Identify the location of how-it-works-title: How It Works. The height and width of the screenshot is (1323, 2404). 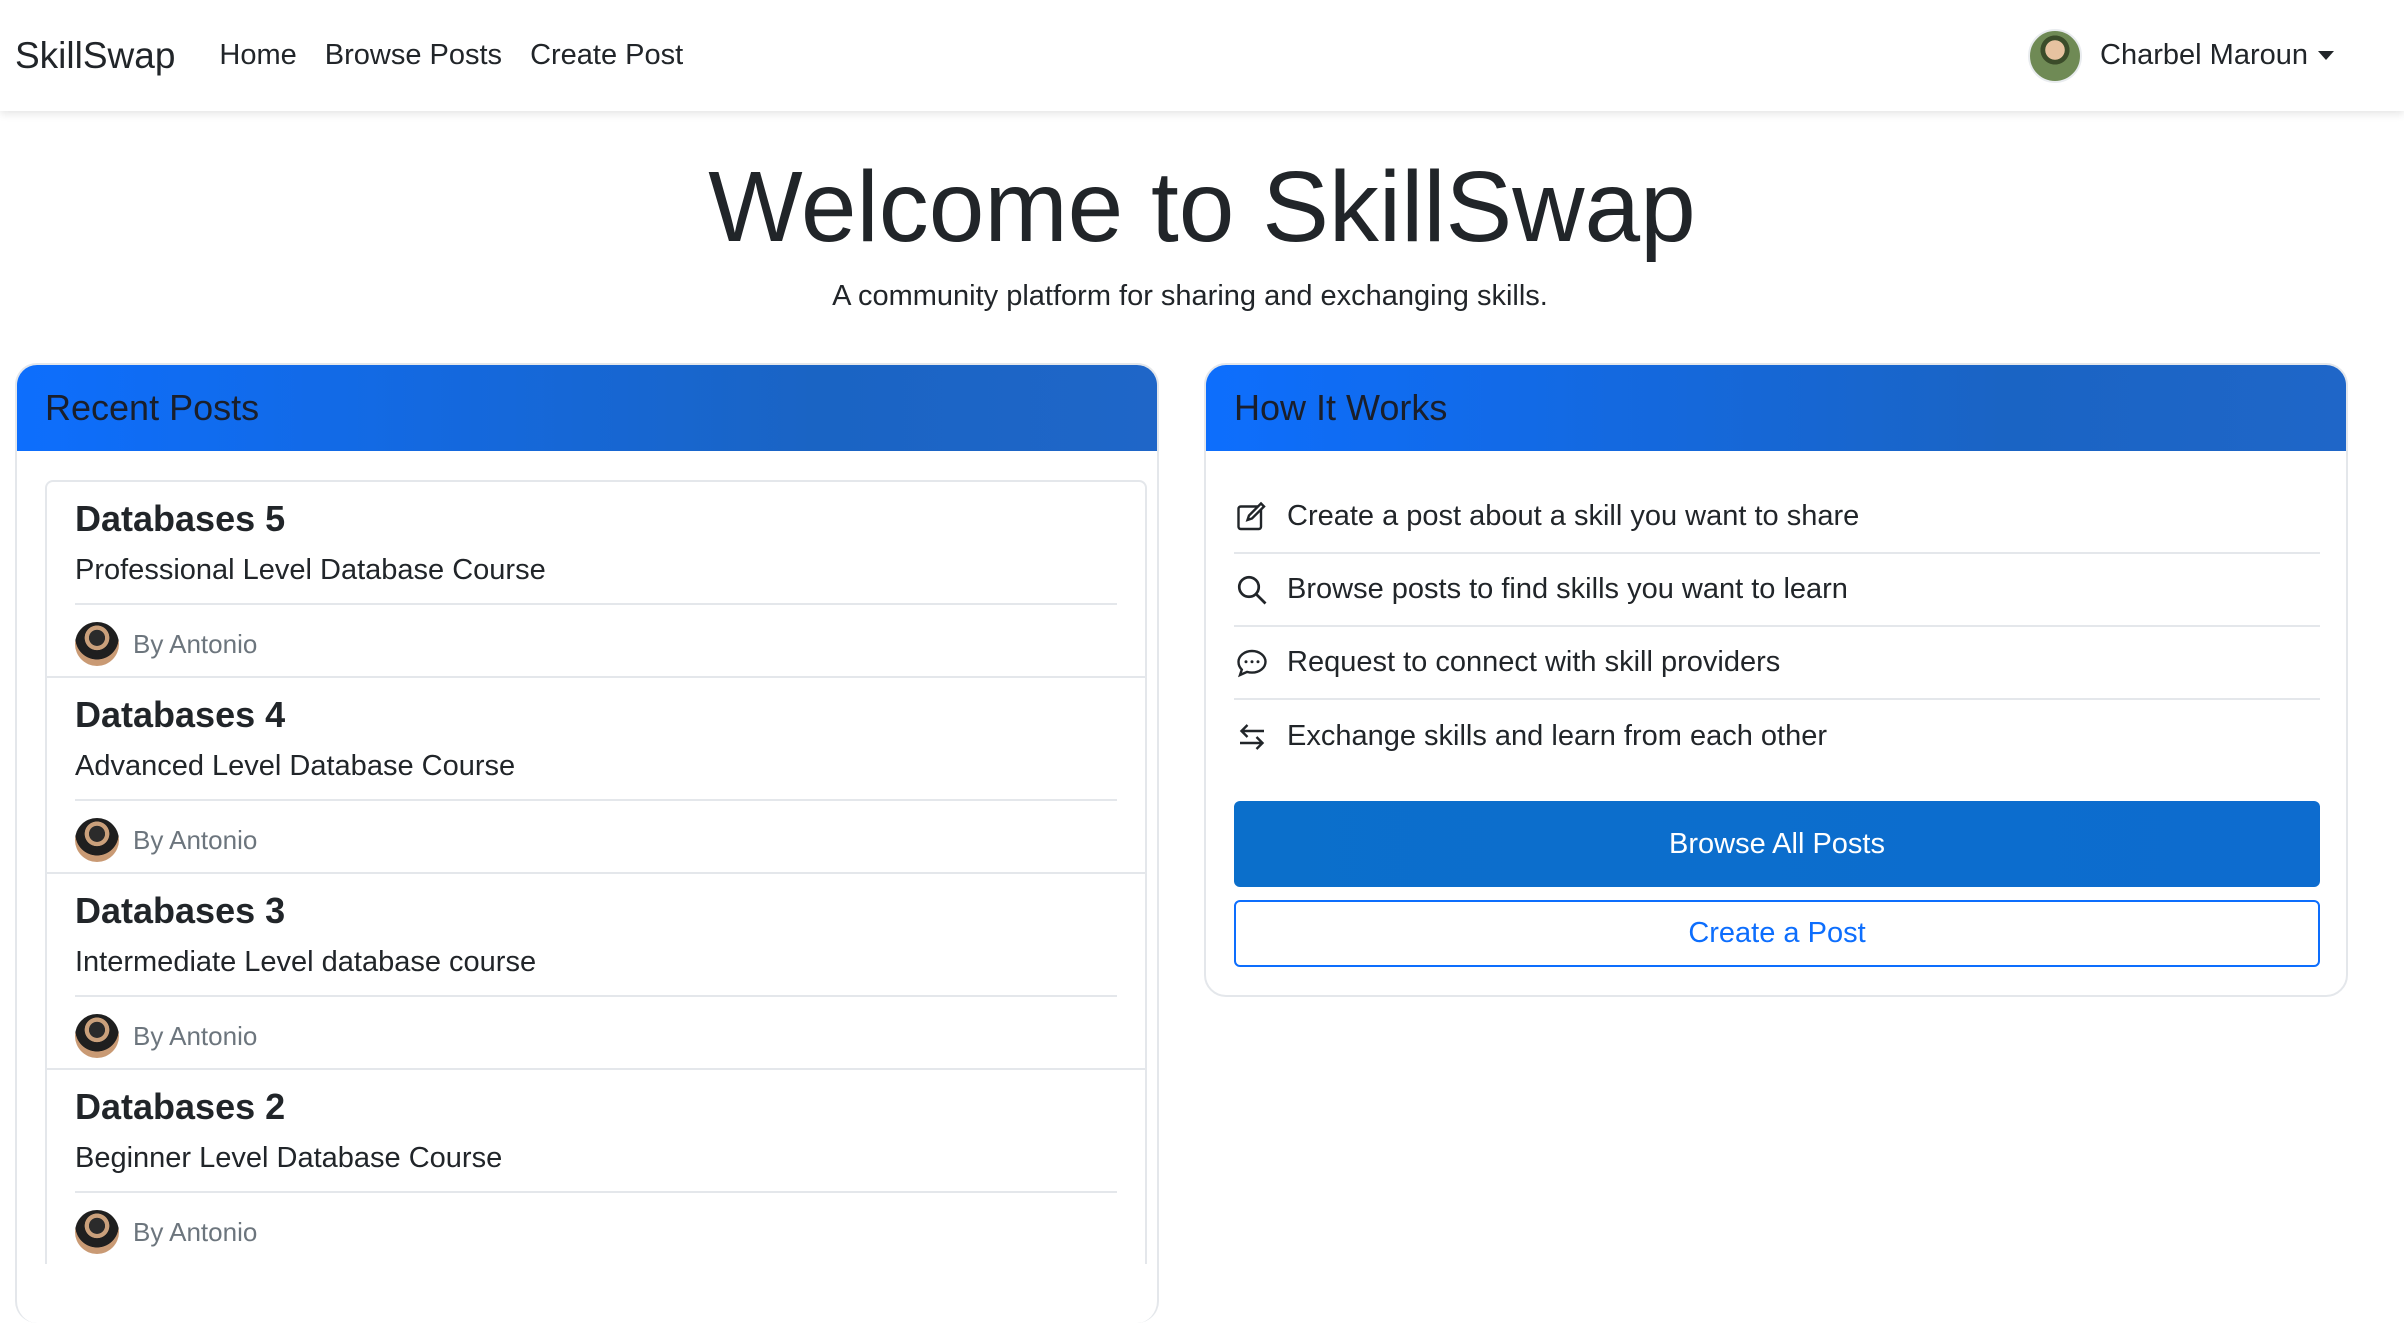
(1341, 407).